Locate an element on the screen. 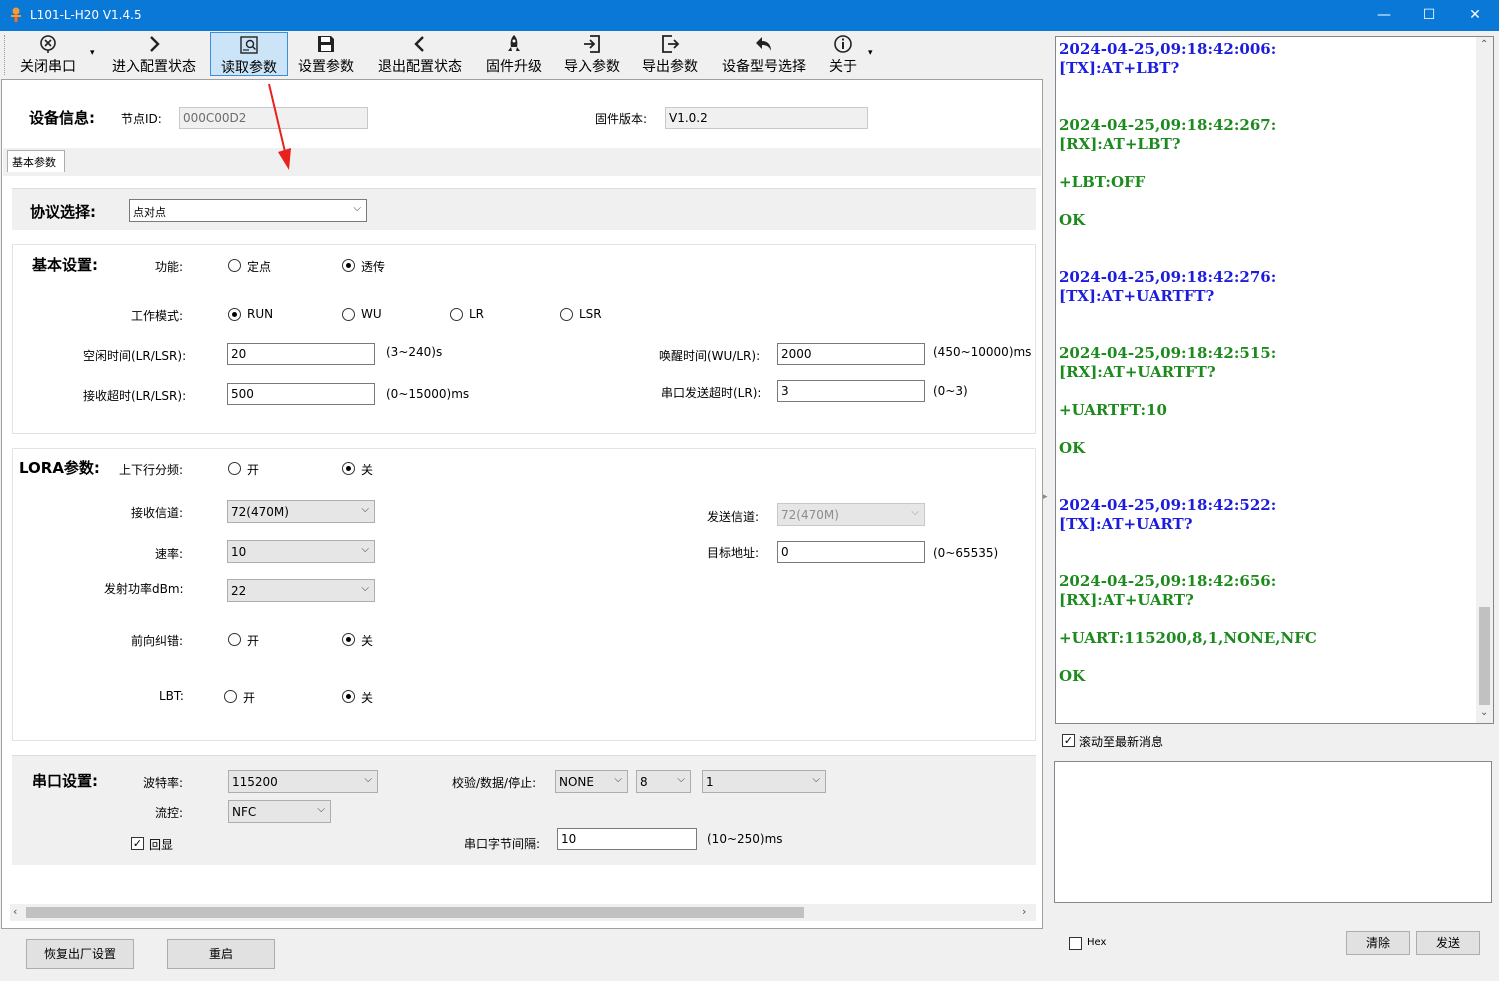 This screenshot has height=981, width=1499. toolbar-about-button: 关于 is located at coordinates (843, 54).